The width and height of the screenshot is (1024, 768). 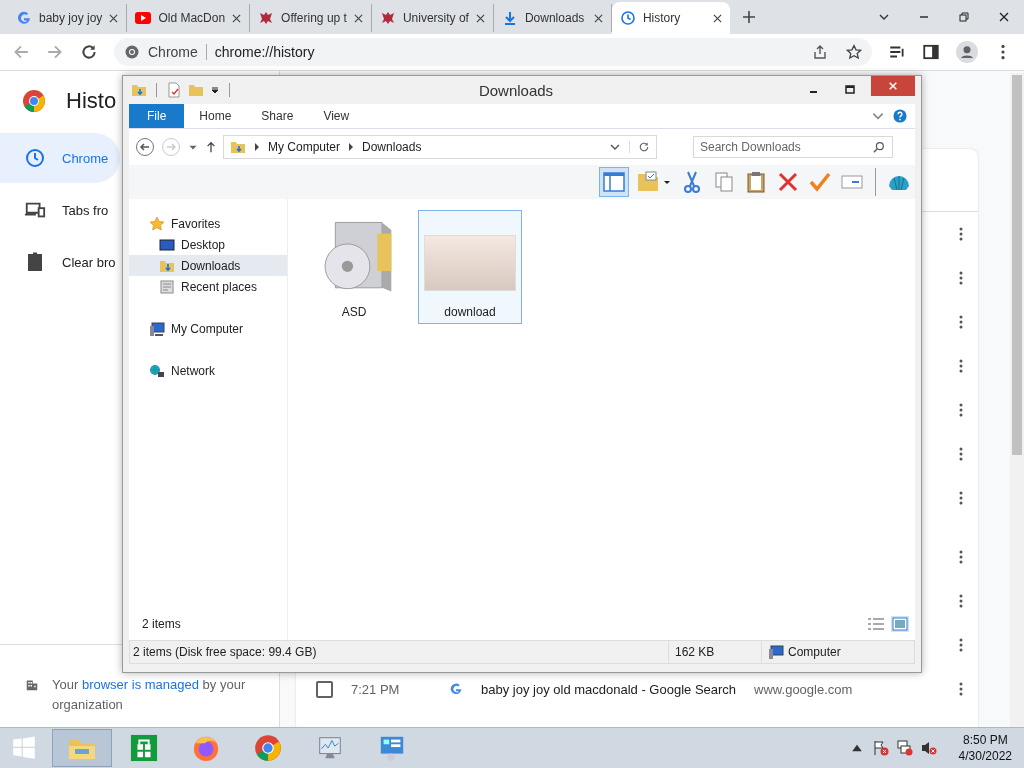 What do you see at coordinates (904, 748) in the screenshot?
I see `network-error-icon` at bounding box center [904, 748].